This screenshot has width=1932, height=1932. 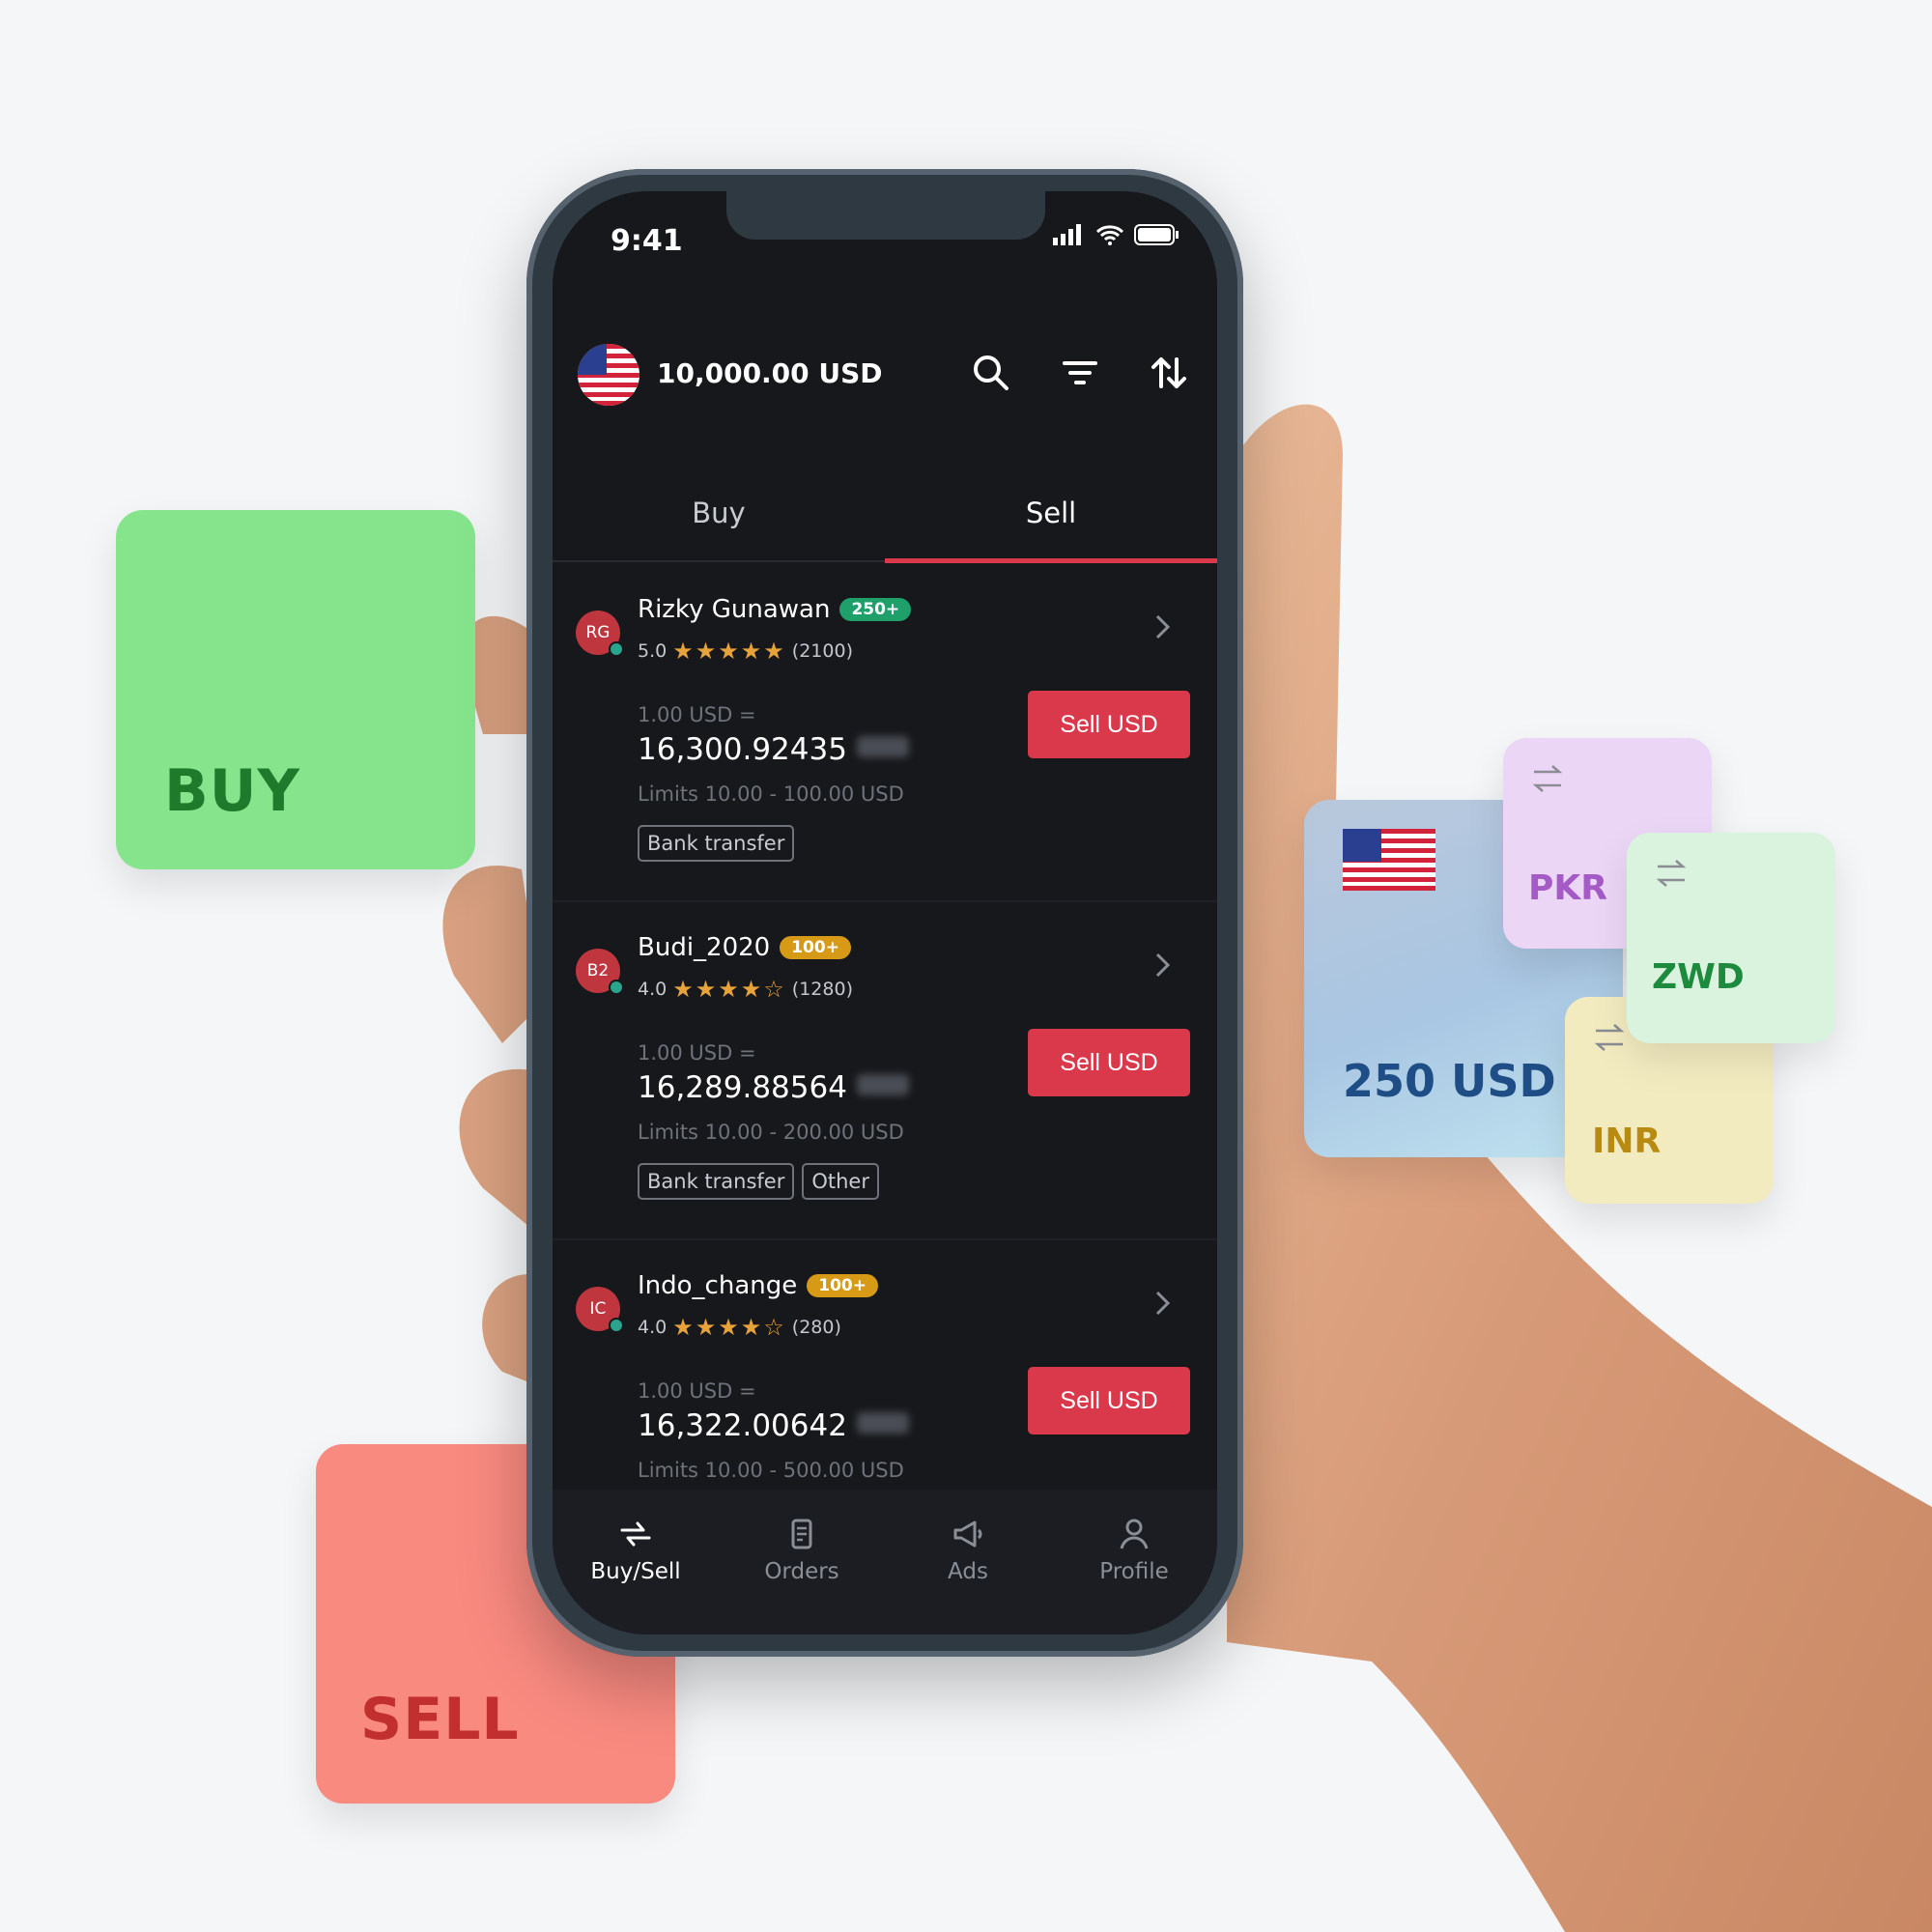 What do you see at coordinates (967, 1534) in the screenshot?
I see `megaphone-icon` at bounding box center [967, 1534].